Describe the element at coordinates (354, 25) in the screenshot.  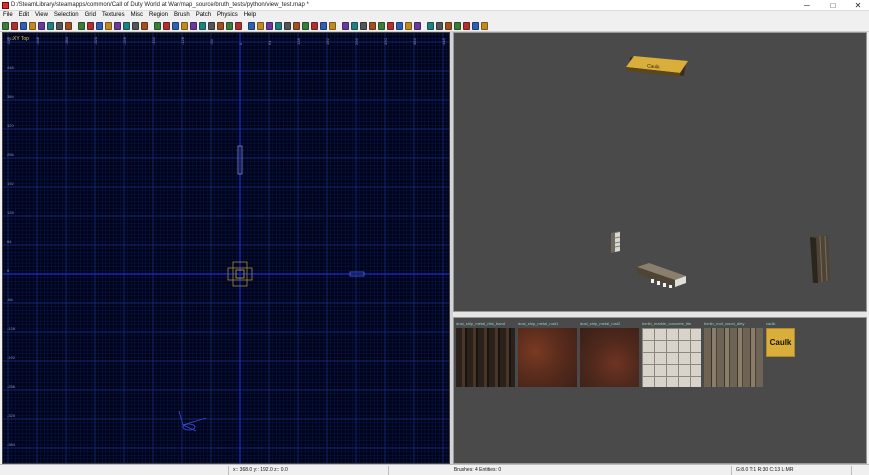
I see `play-icon` at that location.